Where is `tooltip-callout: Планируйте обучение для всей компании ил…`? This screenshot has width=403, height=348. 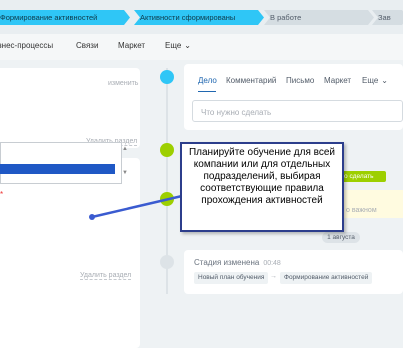
tooltip-callout: Планируйте обучение для всей компании ил… is located at coordinates (262, 187).